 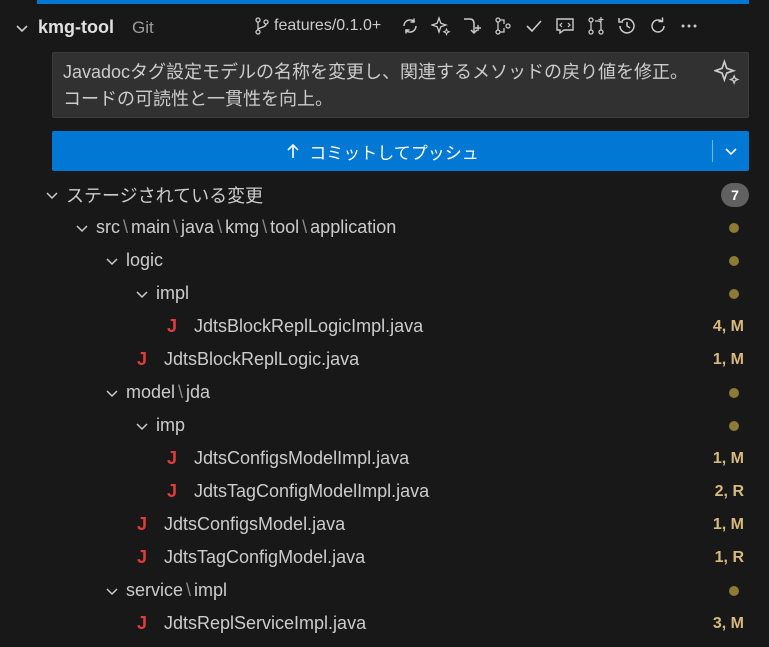 I want to click on commit-options-dropdown, so click(x=731, y=151).